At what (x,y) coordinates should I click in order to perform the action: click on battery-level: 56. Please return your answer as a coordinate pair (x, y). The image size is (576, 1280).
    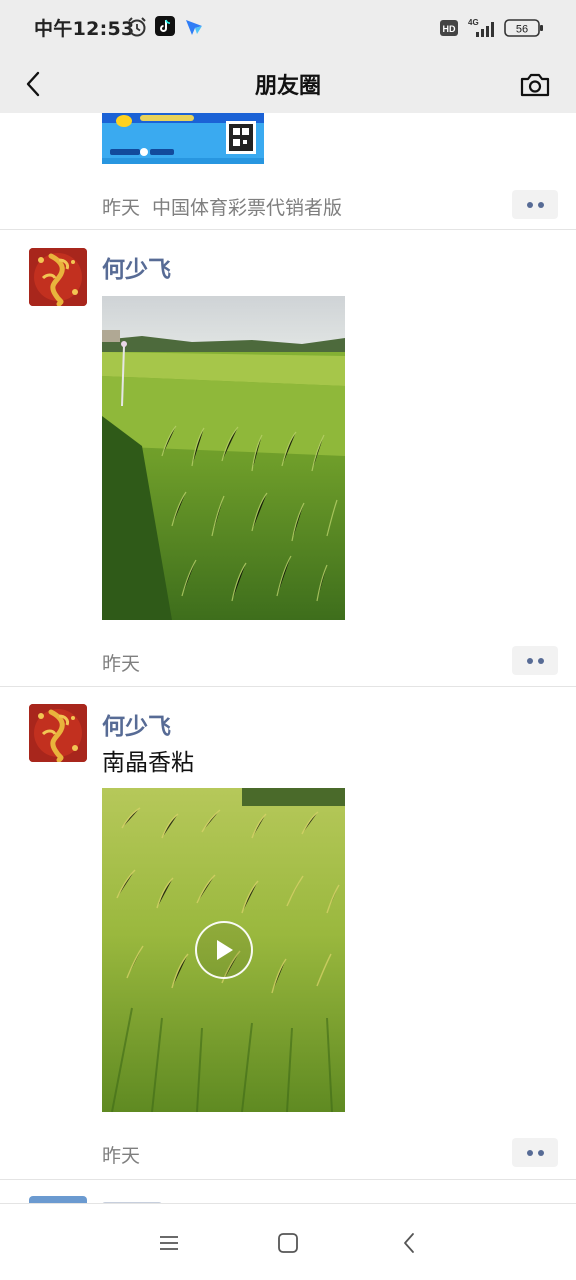
    Looking at the image, I should click on (522, 30).